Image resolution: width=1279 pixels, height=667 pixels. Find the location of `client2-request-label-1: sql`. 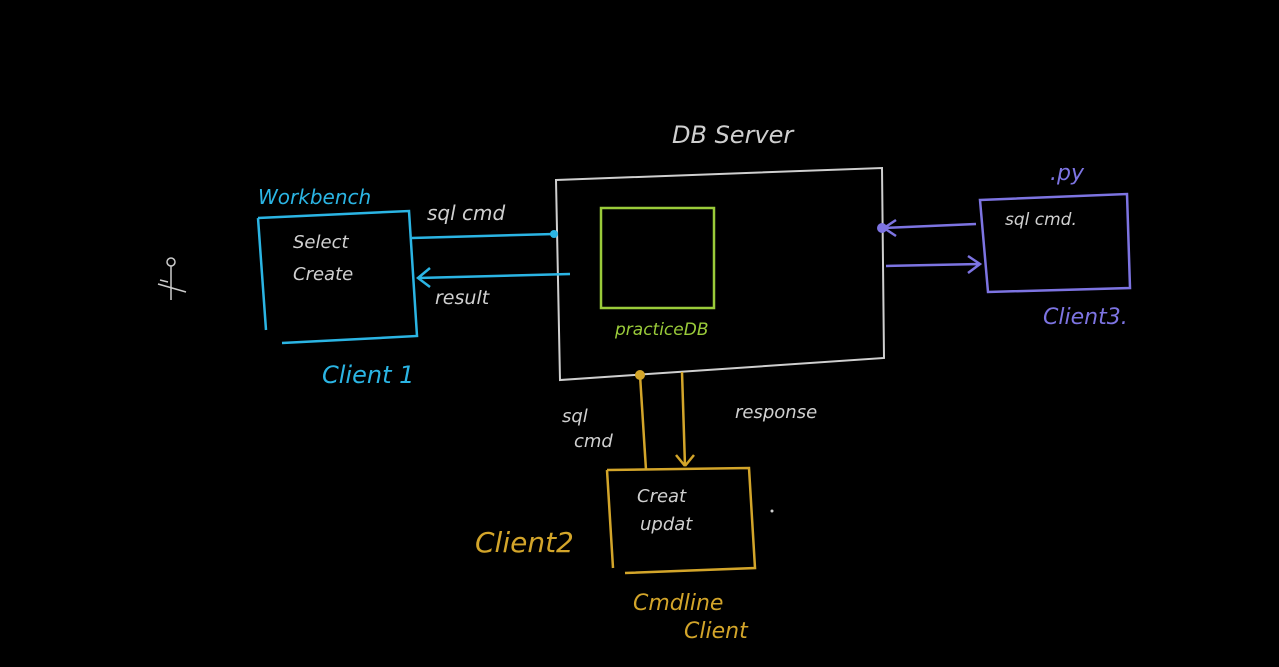

client2-request-label-1: sql is located at coordinates (575, 416).